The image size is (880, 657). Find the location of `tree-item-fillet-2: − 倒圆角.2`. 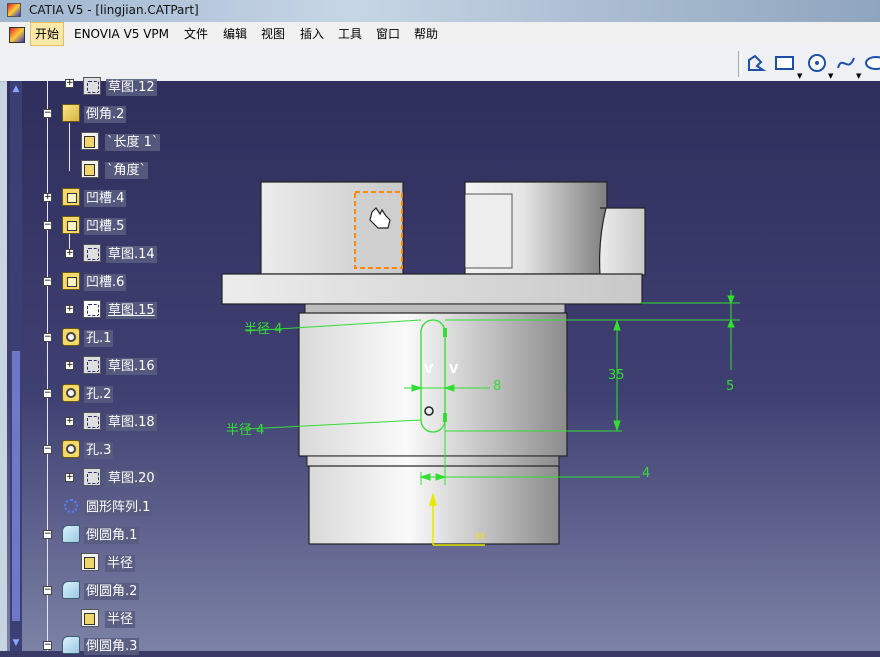

tree-item-fillet-2: − 倒圆角.2 is located at coordinates (142, 591).